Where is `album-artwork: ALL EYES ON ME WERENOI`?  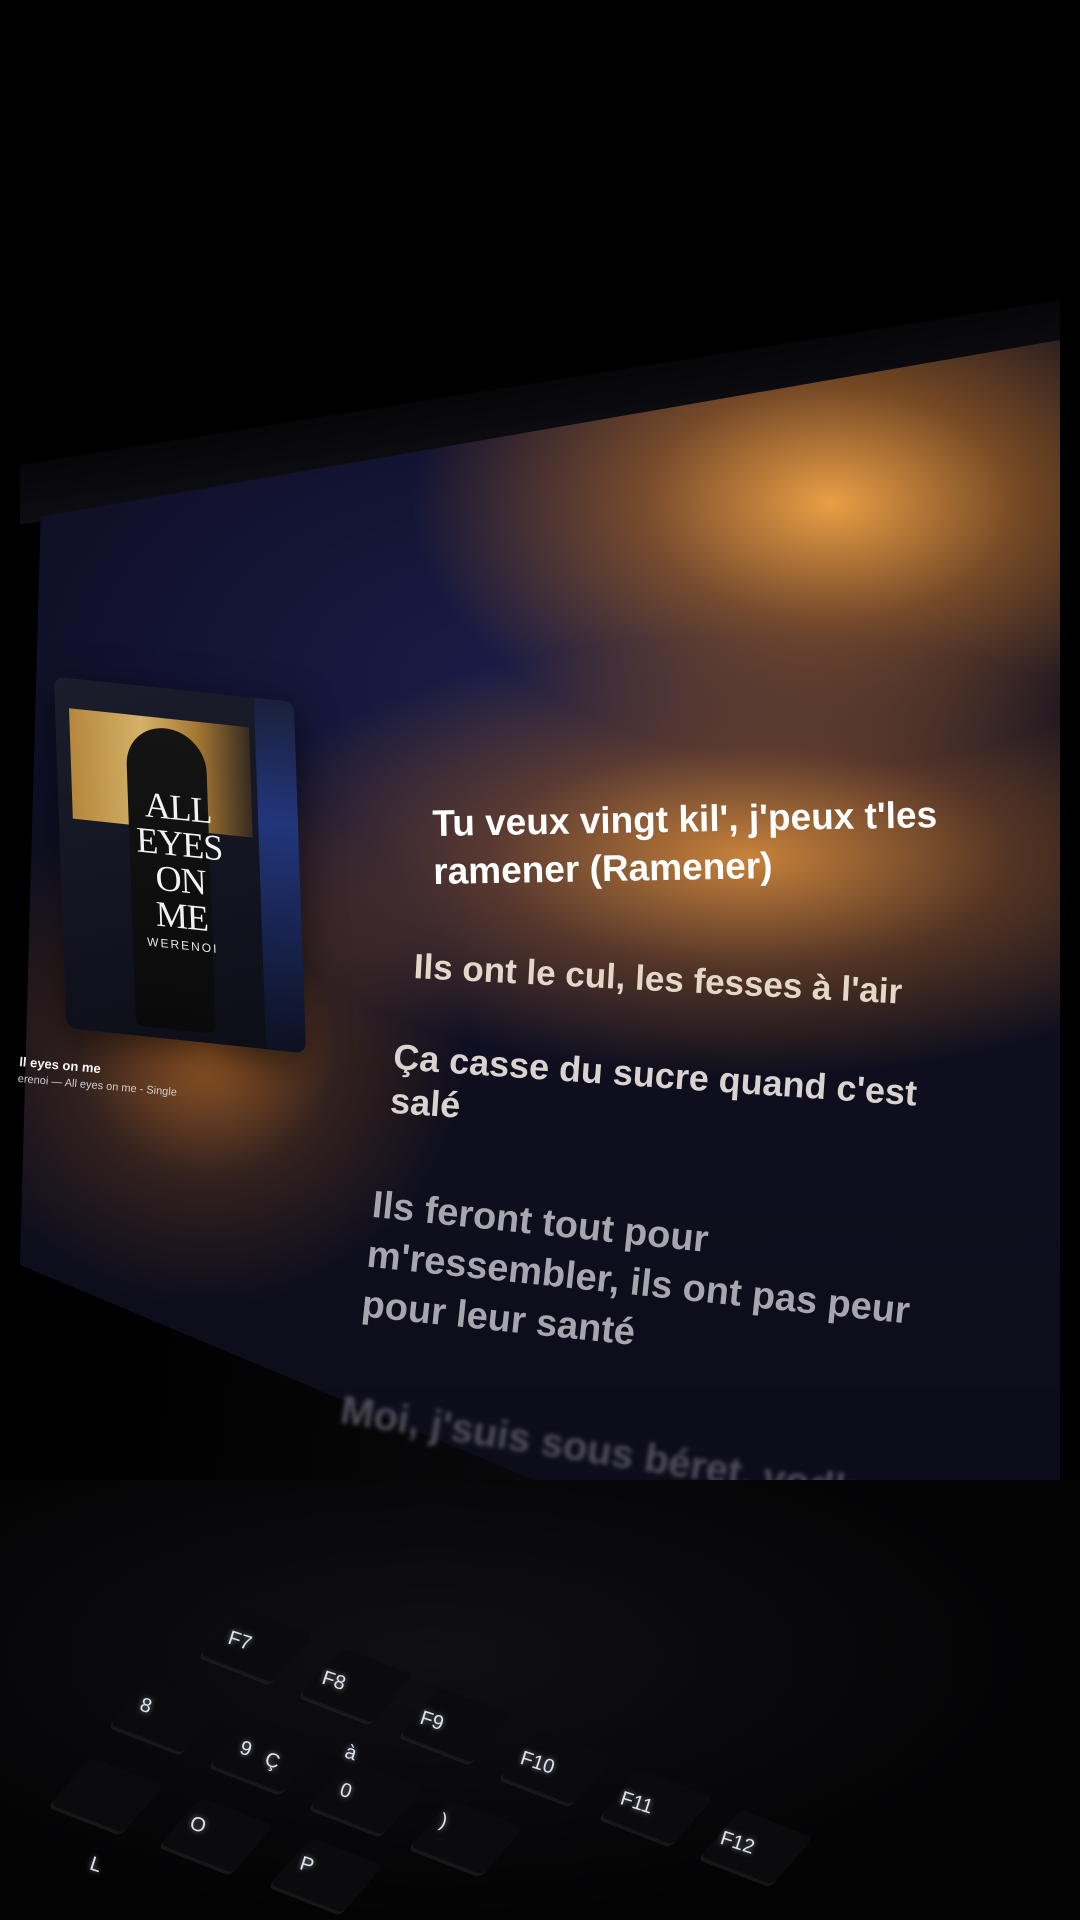 album-artwork: ALL EYES ON ME WERENOI is located at coordinates (180, 865).